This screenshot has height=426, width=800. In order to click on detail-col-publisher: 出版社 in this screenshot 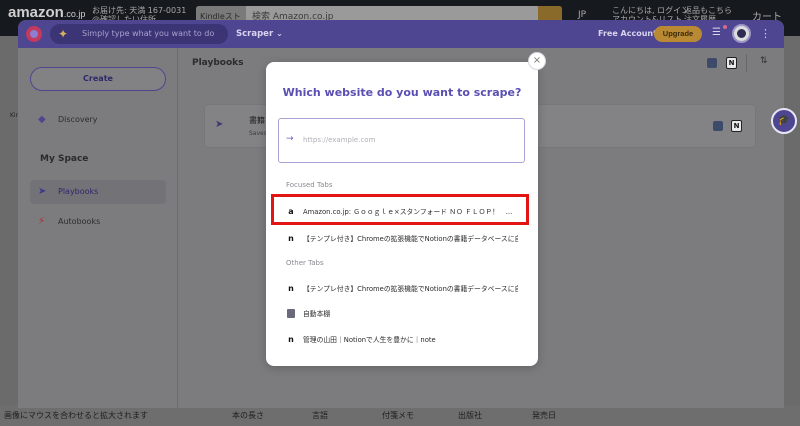, I will do `click(470, 415)`.